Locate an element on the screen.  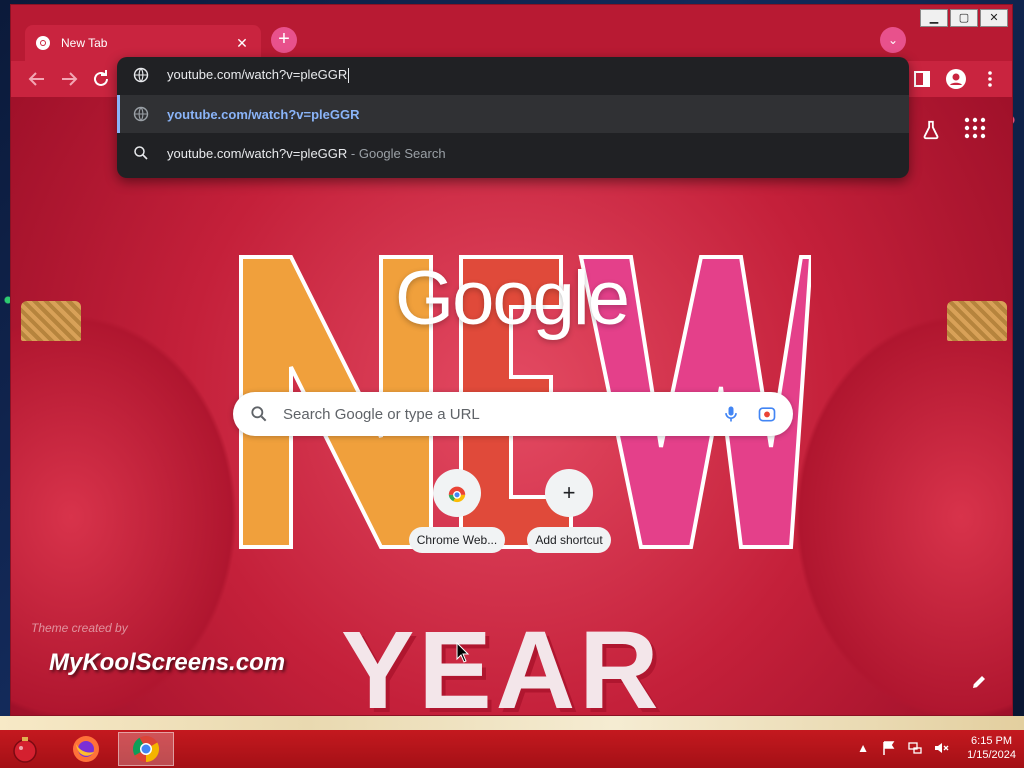
taskbar-firefox is located at coordinates (86, 749).